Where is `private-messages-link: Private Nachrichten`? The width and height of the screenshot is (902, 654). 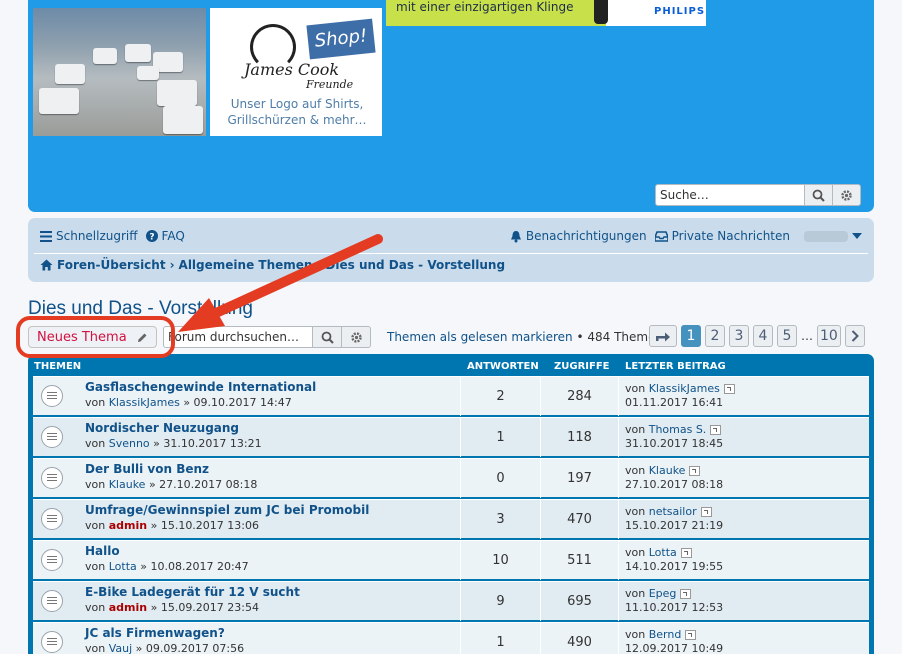 private-messages-link: Private Nachrichten is located at coordinates (722, 236).